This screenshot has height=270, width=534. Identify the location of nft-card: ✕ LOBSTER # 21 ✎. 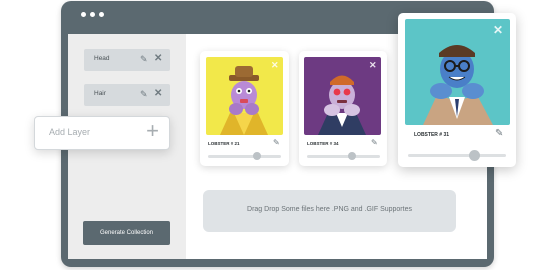
(244, 108).